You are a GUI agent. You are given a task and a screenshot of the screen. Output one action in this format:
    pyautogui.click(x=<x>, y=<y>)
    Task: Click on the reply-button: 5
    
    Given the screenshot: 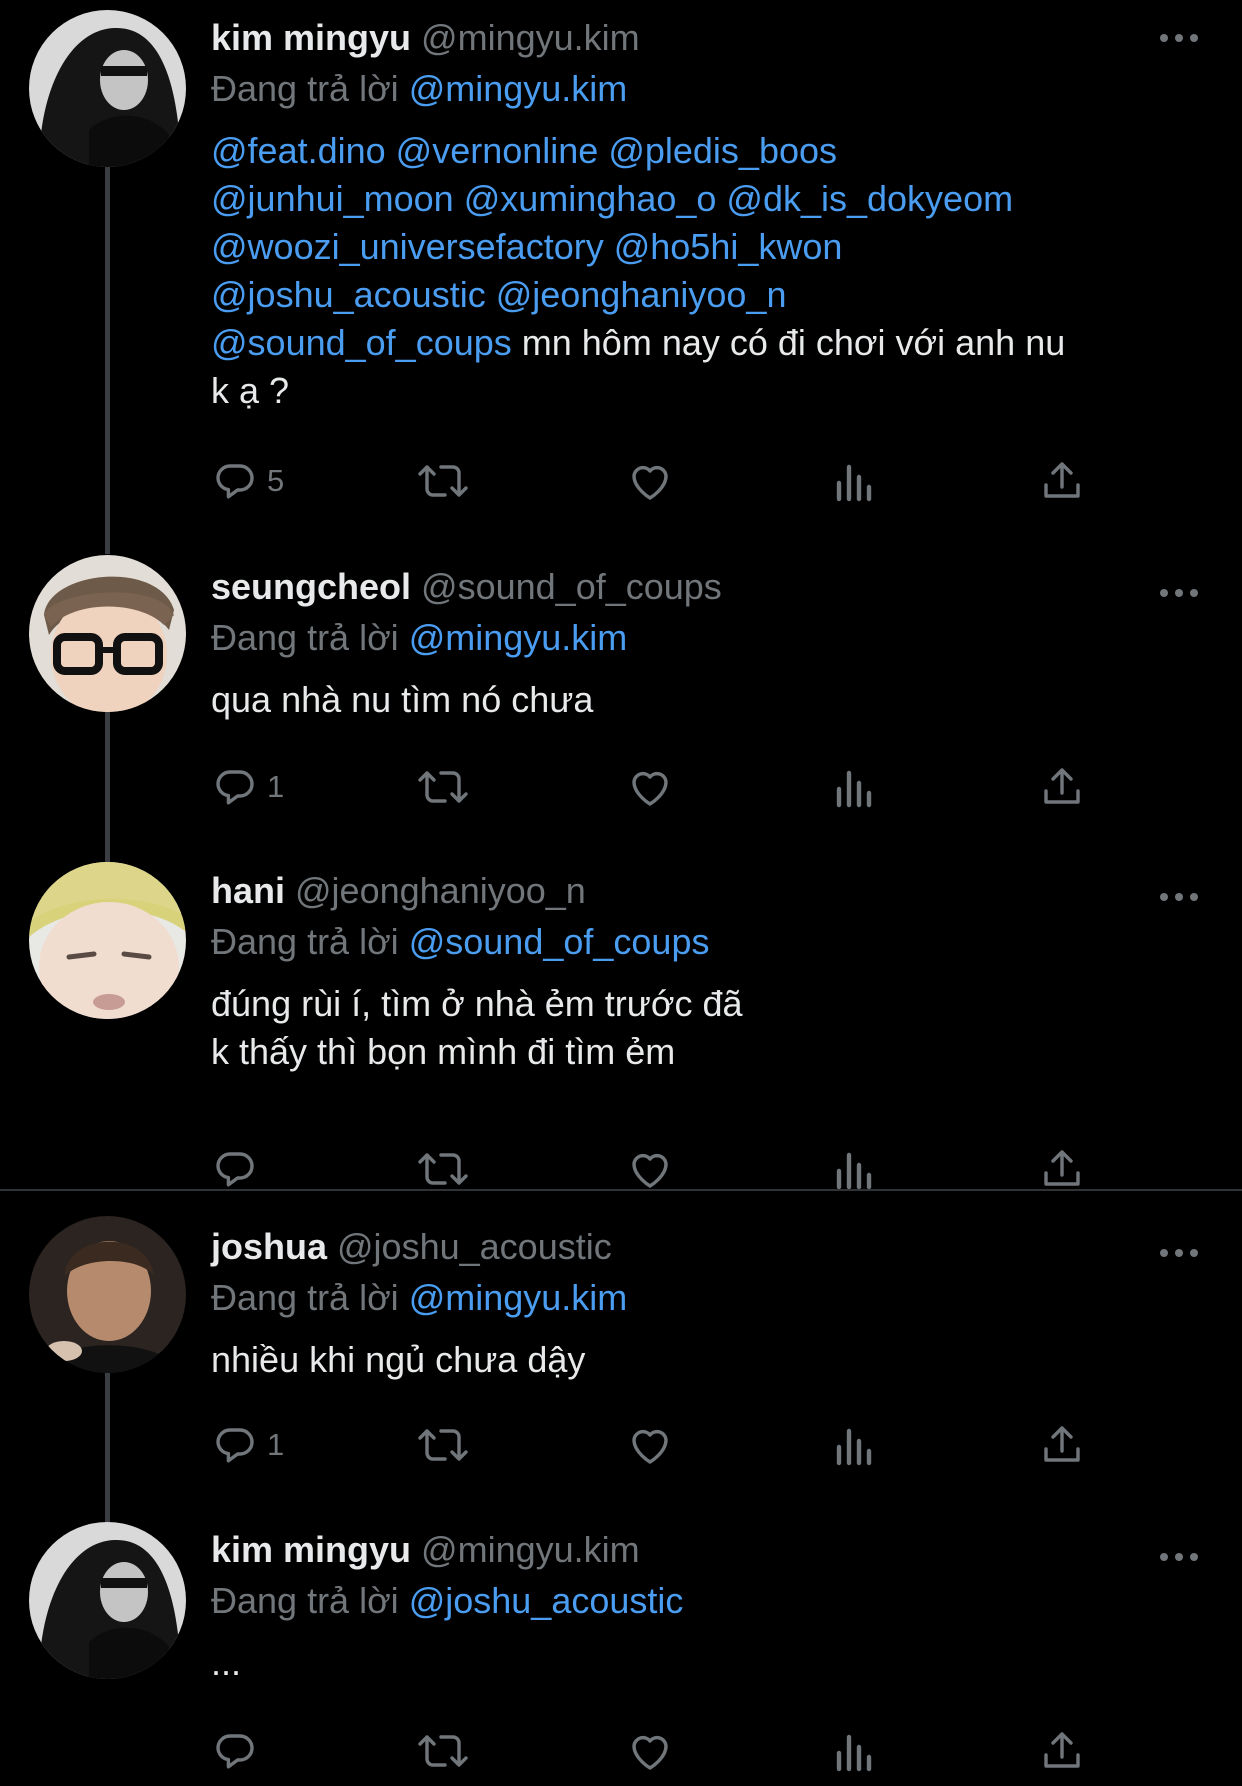 What is the action you would take?
    pyautogui.click(x=247, y=481)
    